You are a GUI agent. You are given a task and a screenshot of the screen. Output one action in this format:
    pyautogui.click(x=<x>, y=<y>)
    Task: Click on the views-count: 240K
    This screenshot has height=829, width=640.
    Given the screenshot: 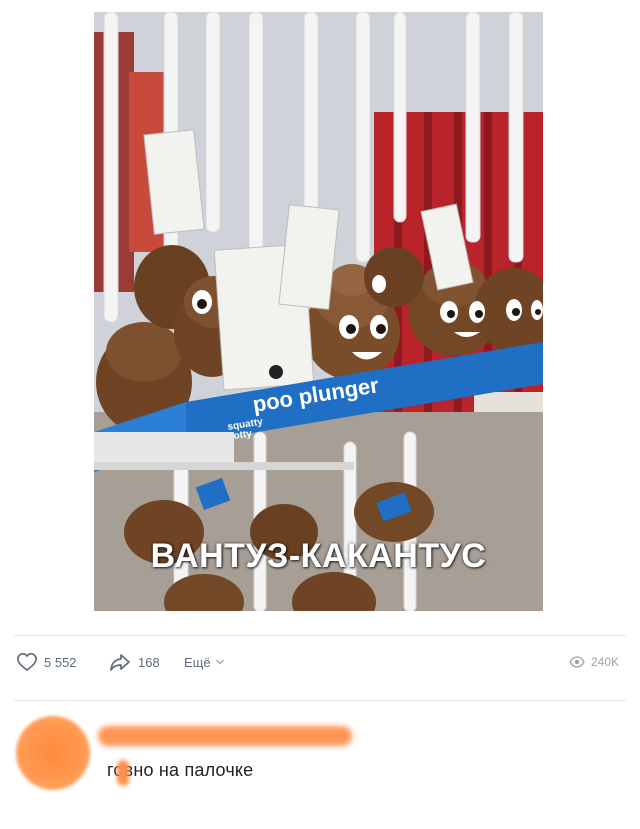 What is the action you would take?
    pyautogui.click(x=605, y=662)
    